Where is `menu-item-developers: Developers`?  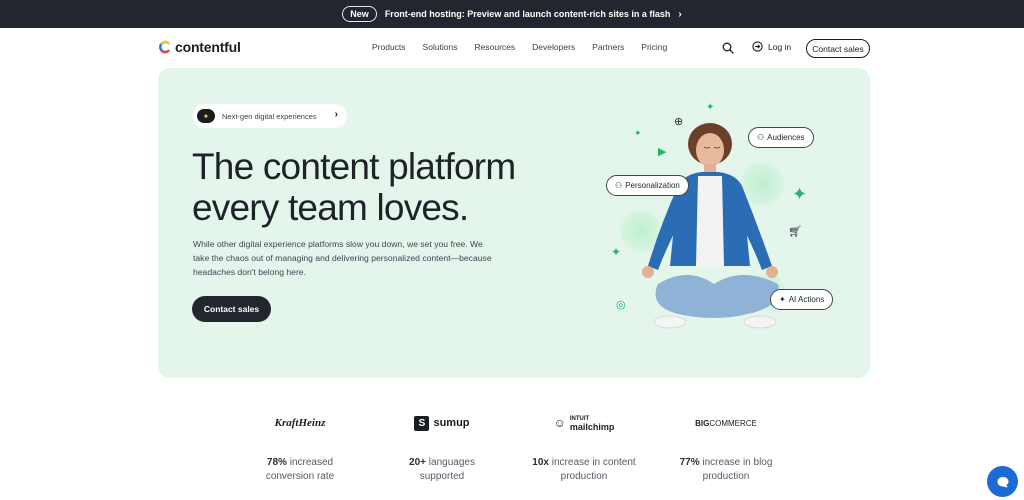 menu-item-developers: Developers is located at coordinates (553, 47).